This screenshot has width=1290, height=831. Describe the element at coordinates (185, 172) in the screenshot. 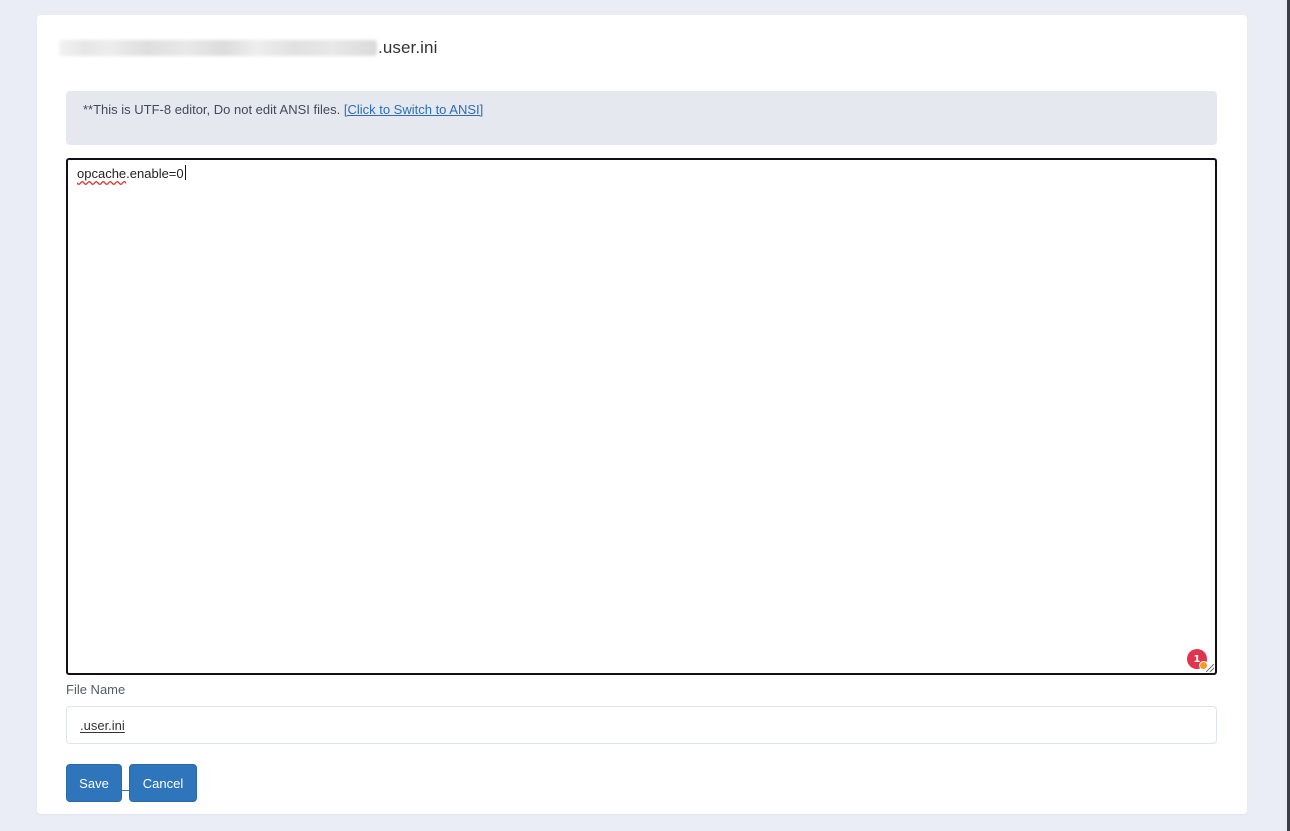

I see `text-caret` at that location.